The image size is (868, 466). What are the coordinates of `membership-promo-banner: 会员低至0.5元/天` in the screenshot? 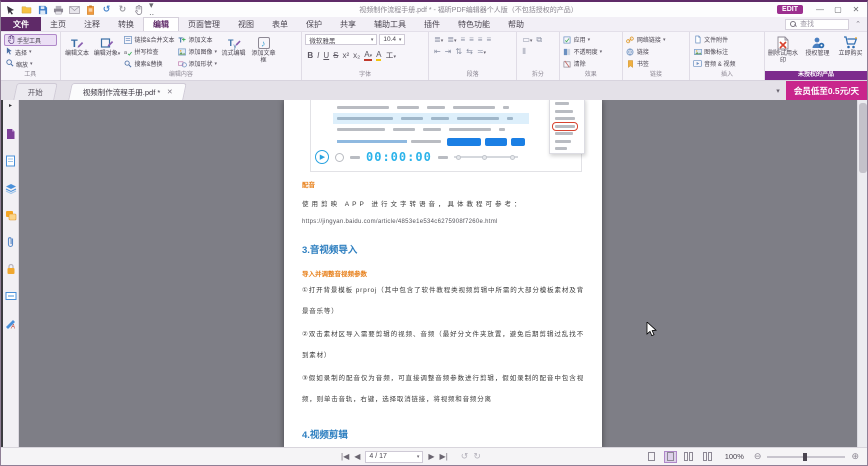 It's located at (826, 90).